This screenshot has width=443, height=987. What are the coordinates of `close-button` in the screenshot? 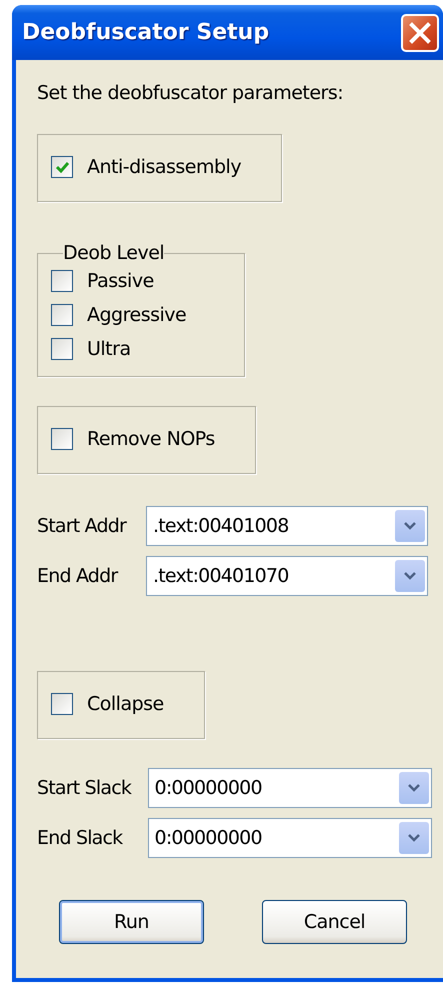 It's located at (420, 33).